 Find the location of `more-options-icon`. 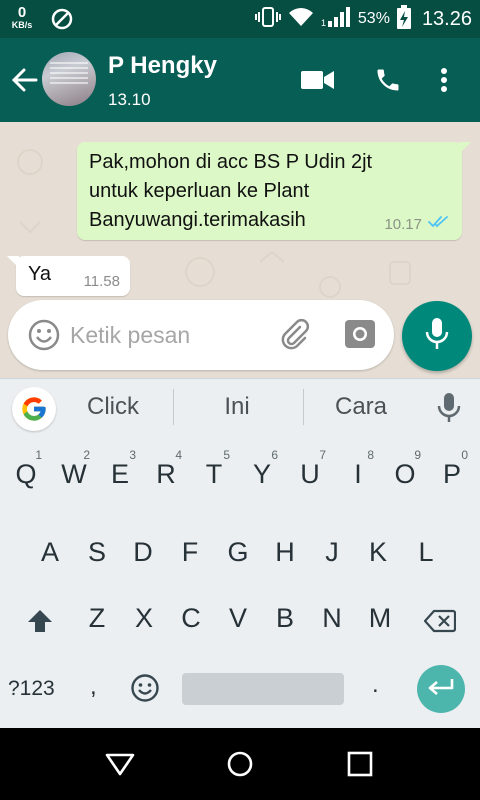

more-options-icon is located at coordinates (444, 80).